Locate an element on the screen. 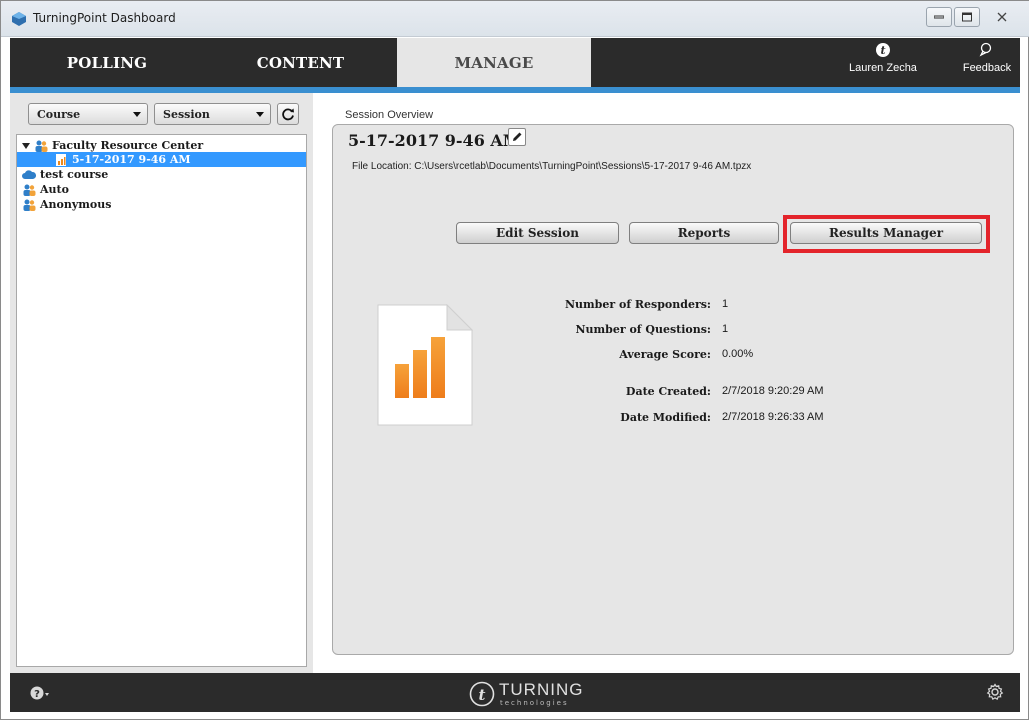 The height and width of the screenshot is (720, 1029). close-icon is located at coordinates (1002, 17).